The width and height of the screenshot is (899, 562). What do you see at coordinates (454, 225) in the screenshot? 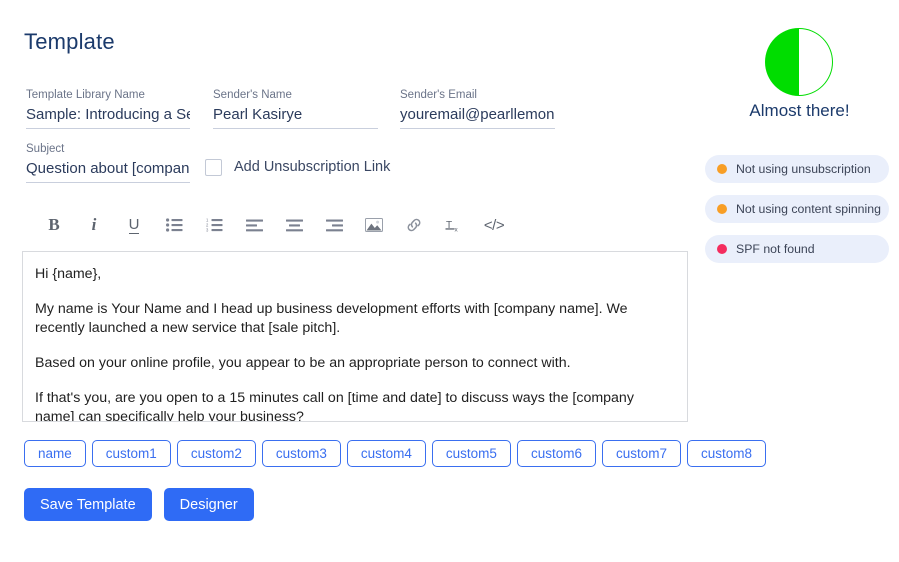
I see `clear-formatting-icon: T x` at bounding box center [454, 225].